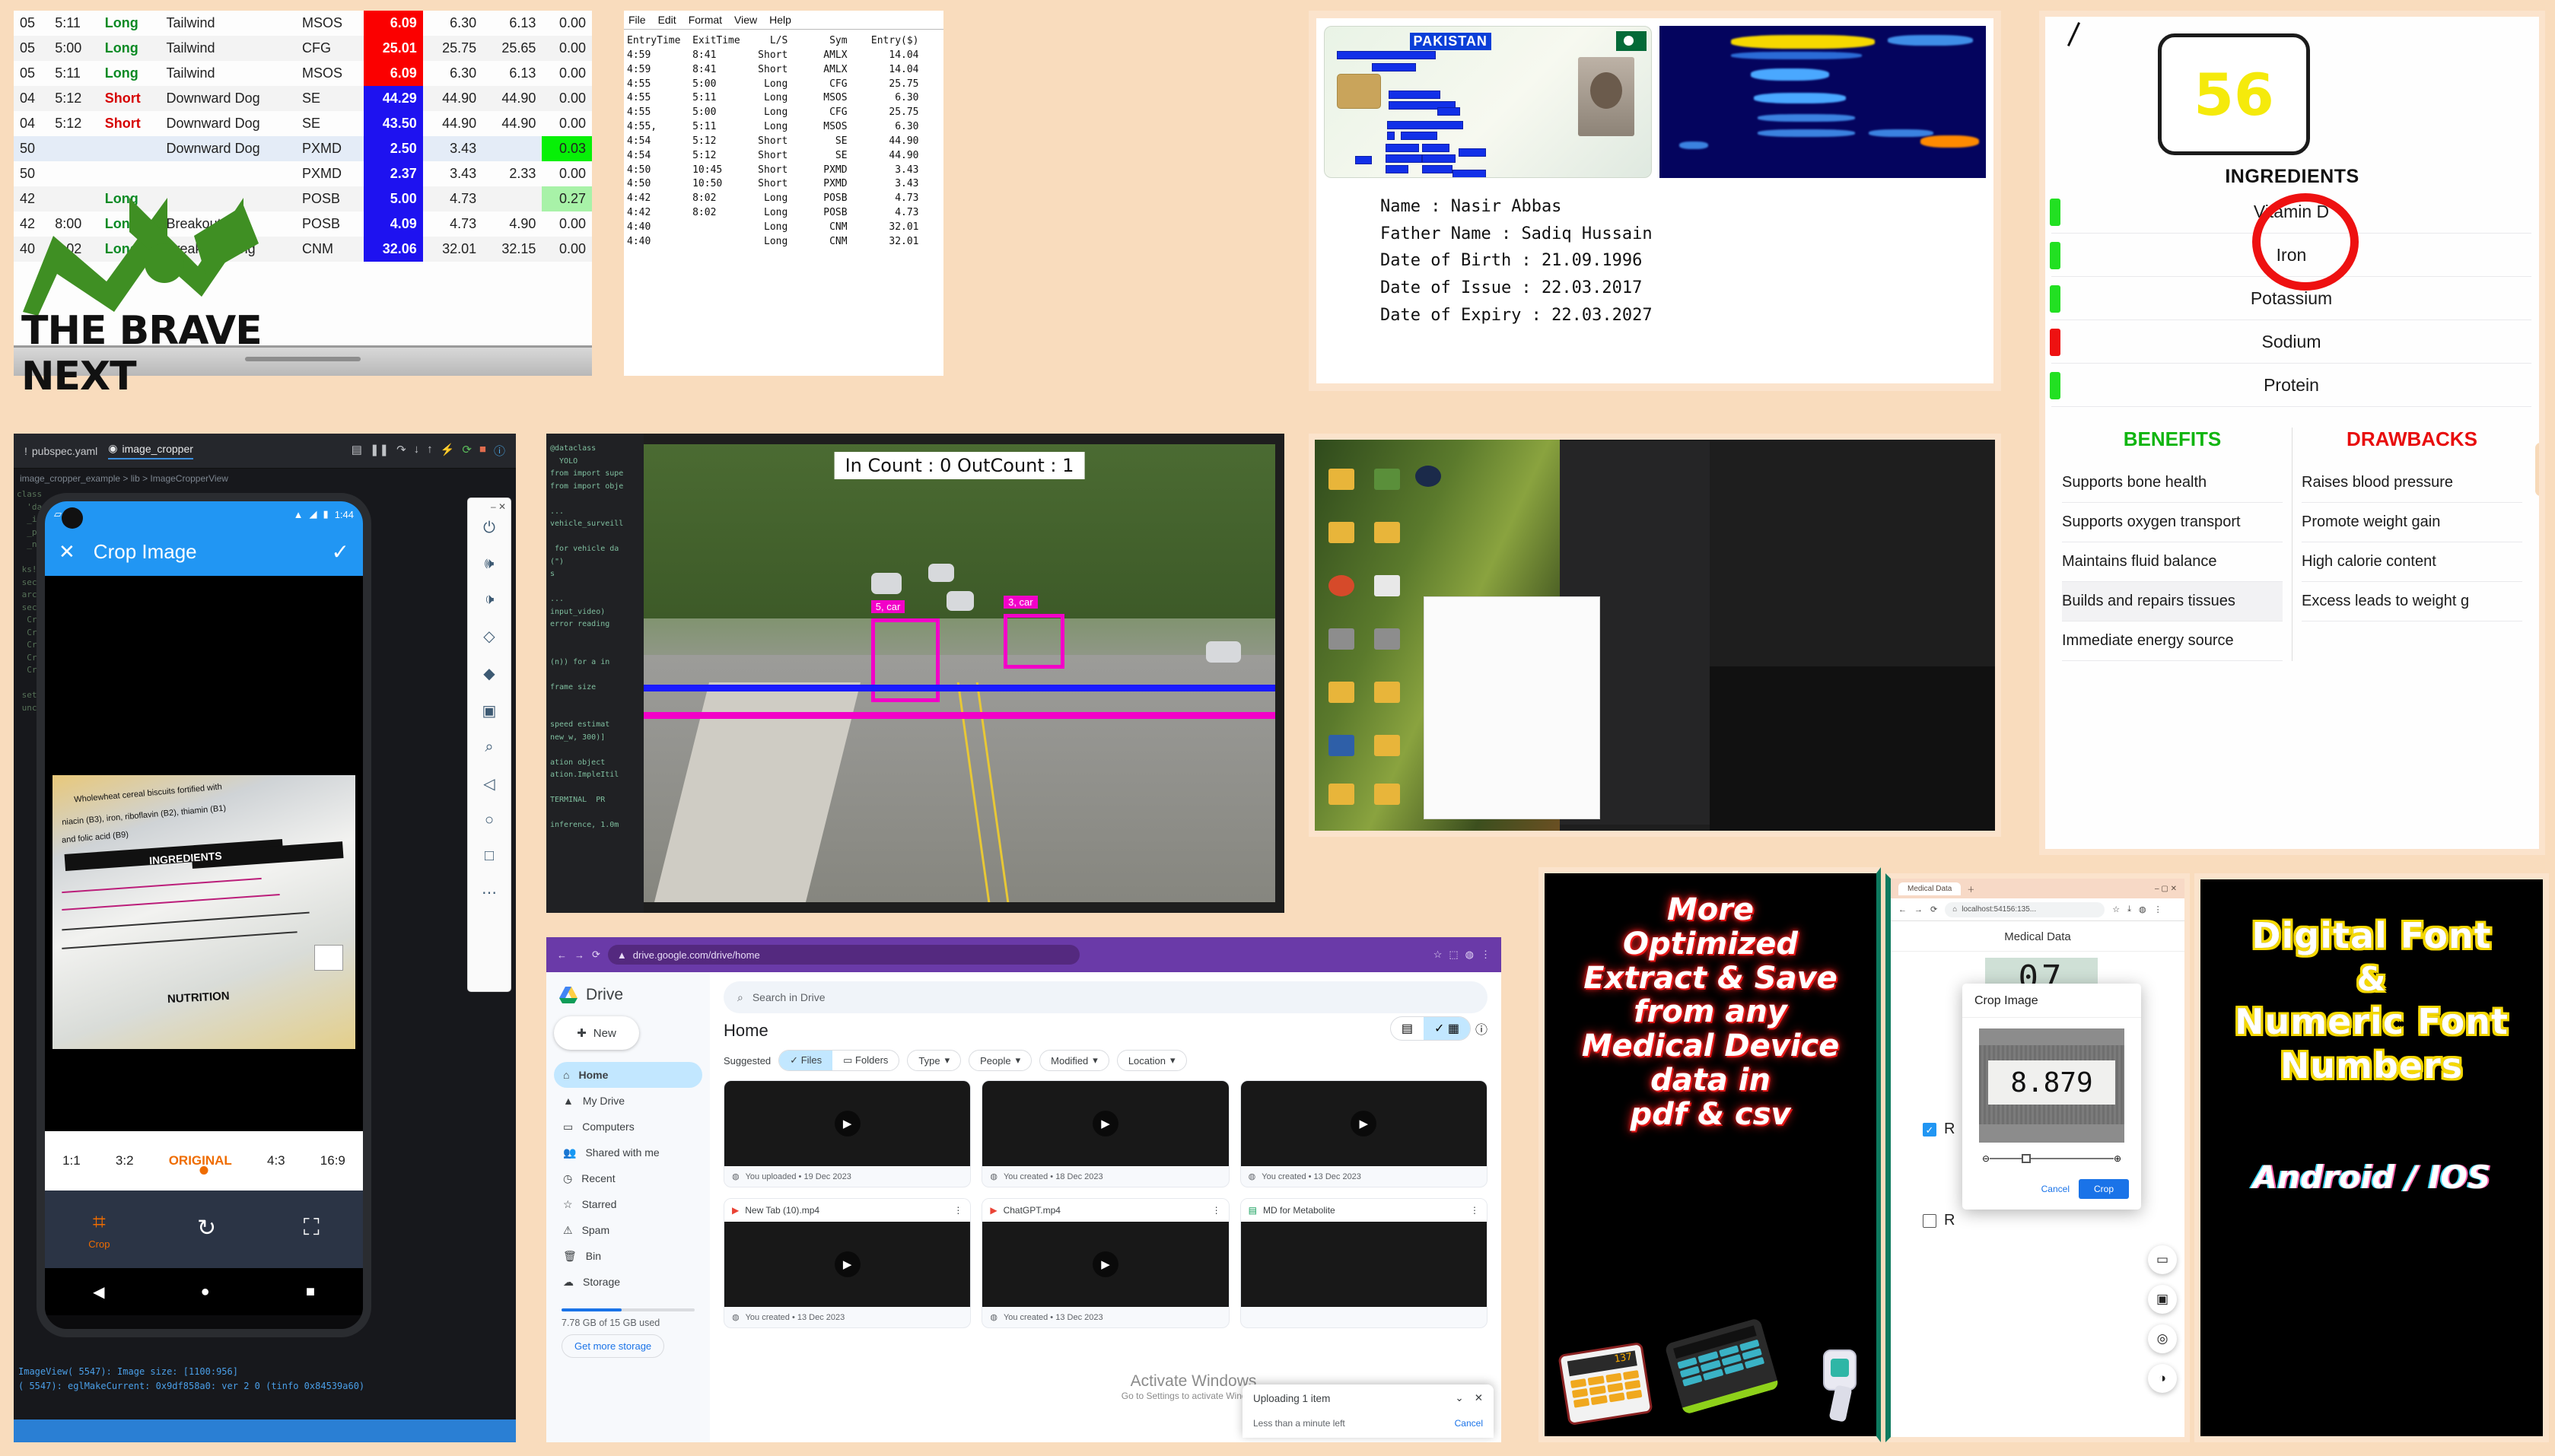 This screenshot has width=2555, height=1456. Describe the element at coordinates (276, 1160) in the screenshot. I see `ratio-option: 4:3` at that location.